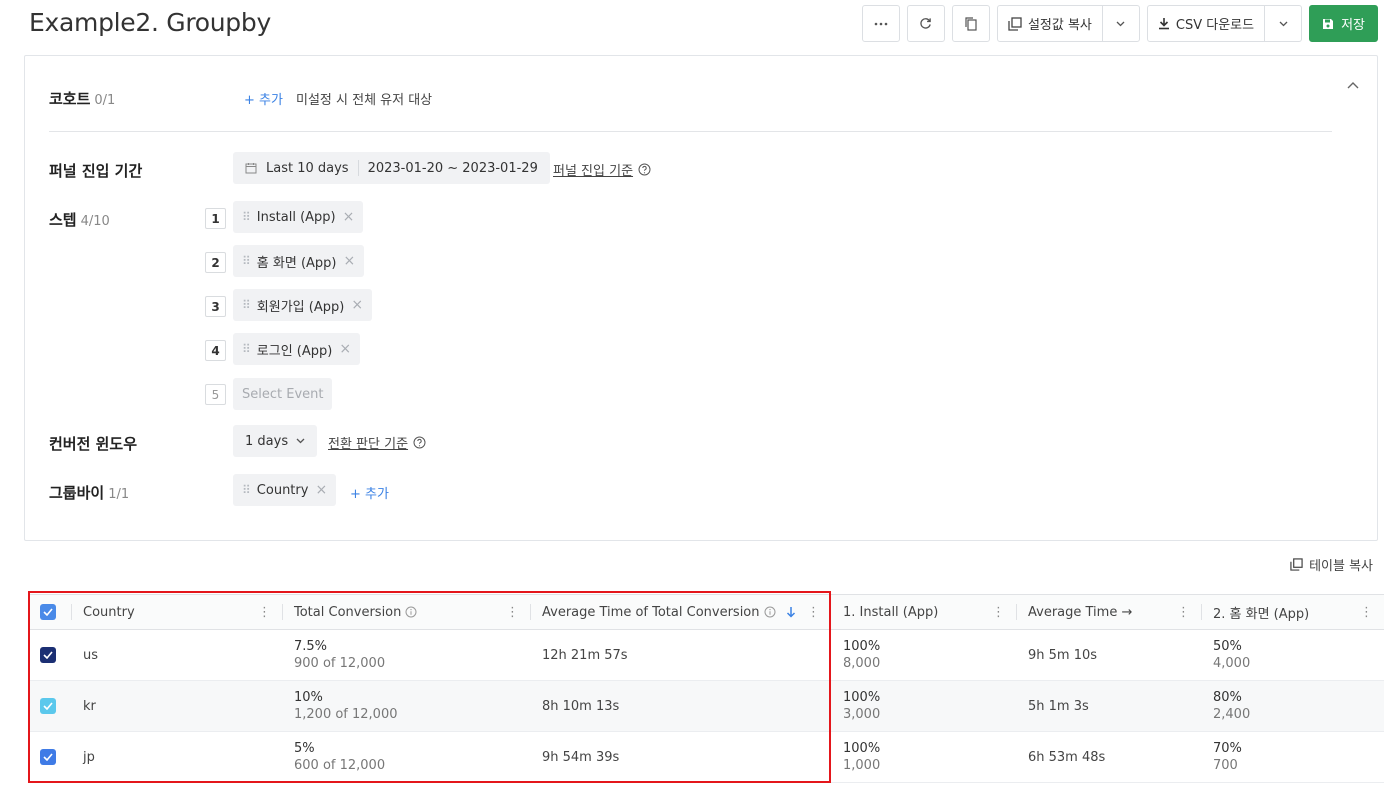 The image size is (1400, 800). Describe the element at coordinates (275, 441) in the screenshot. I see `conversion-window-select: 1 days` at that location.